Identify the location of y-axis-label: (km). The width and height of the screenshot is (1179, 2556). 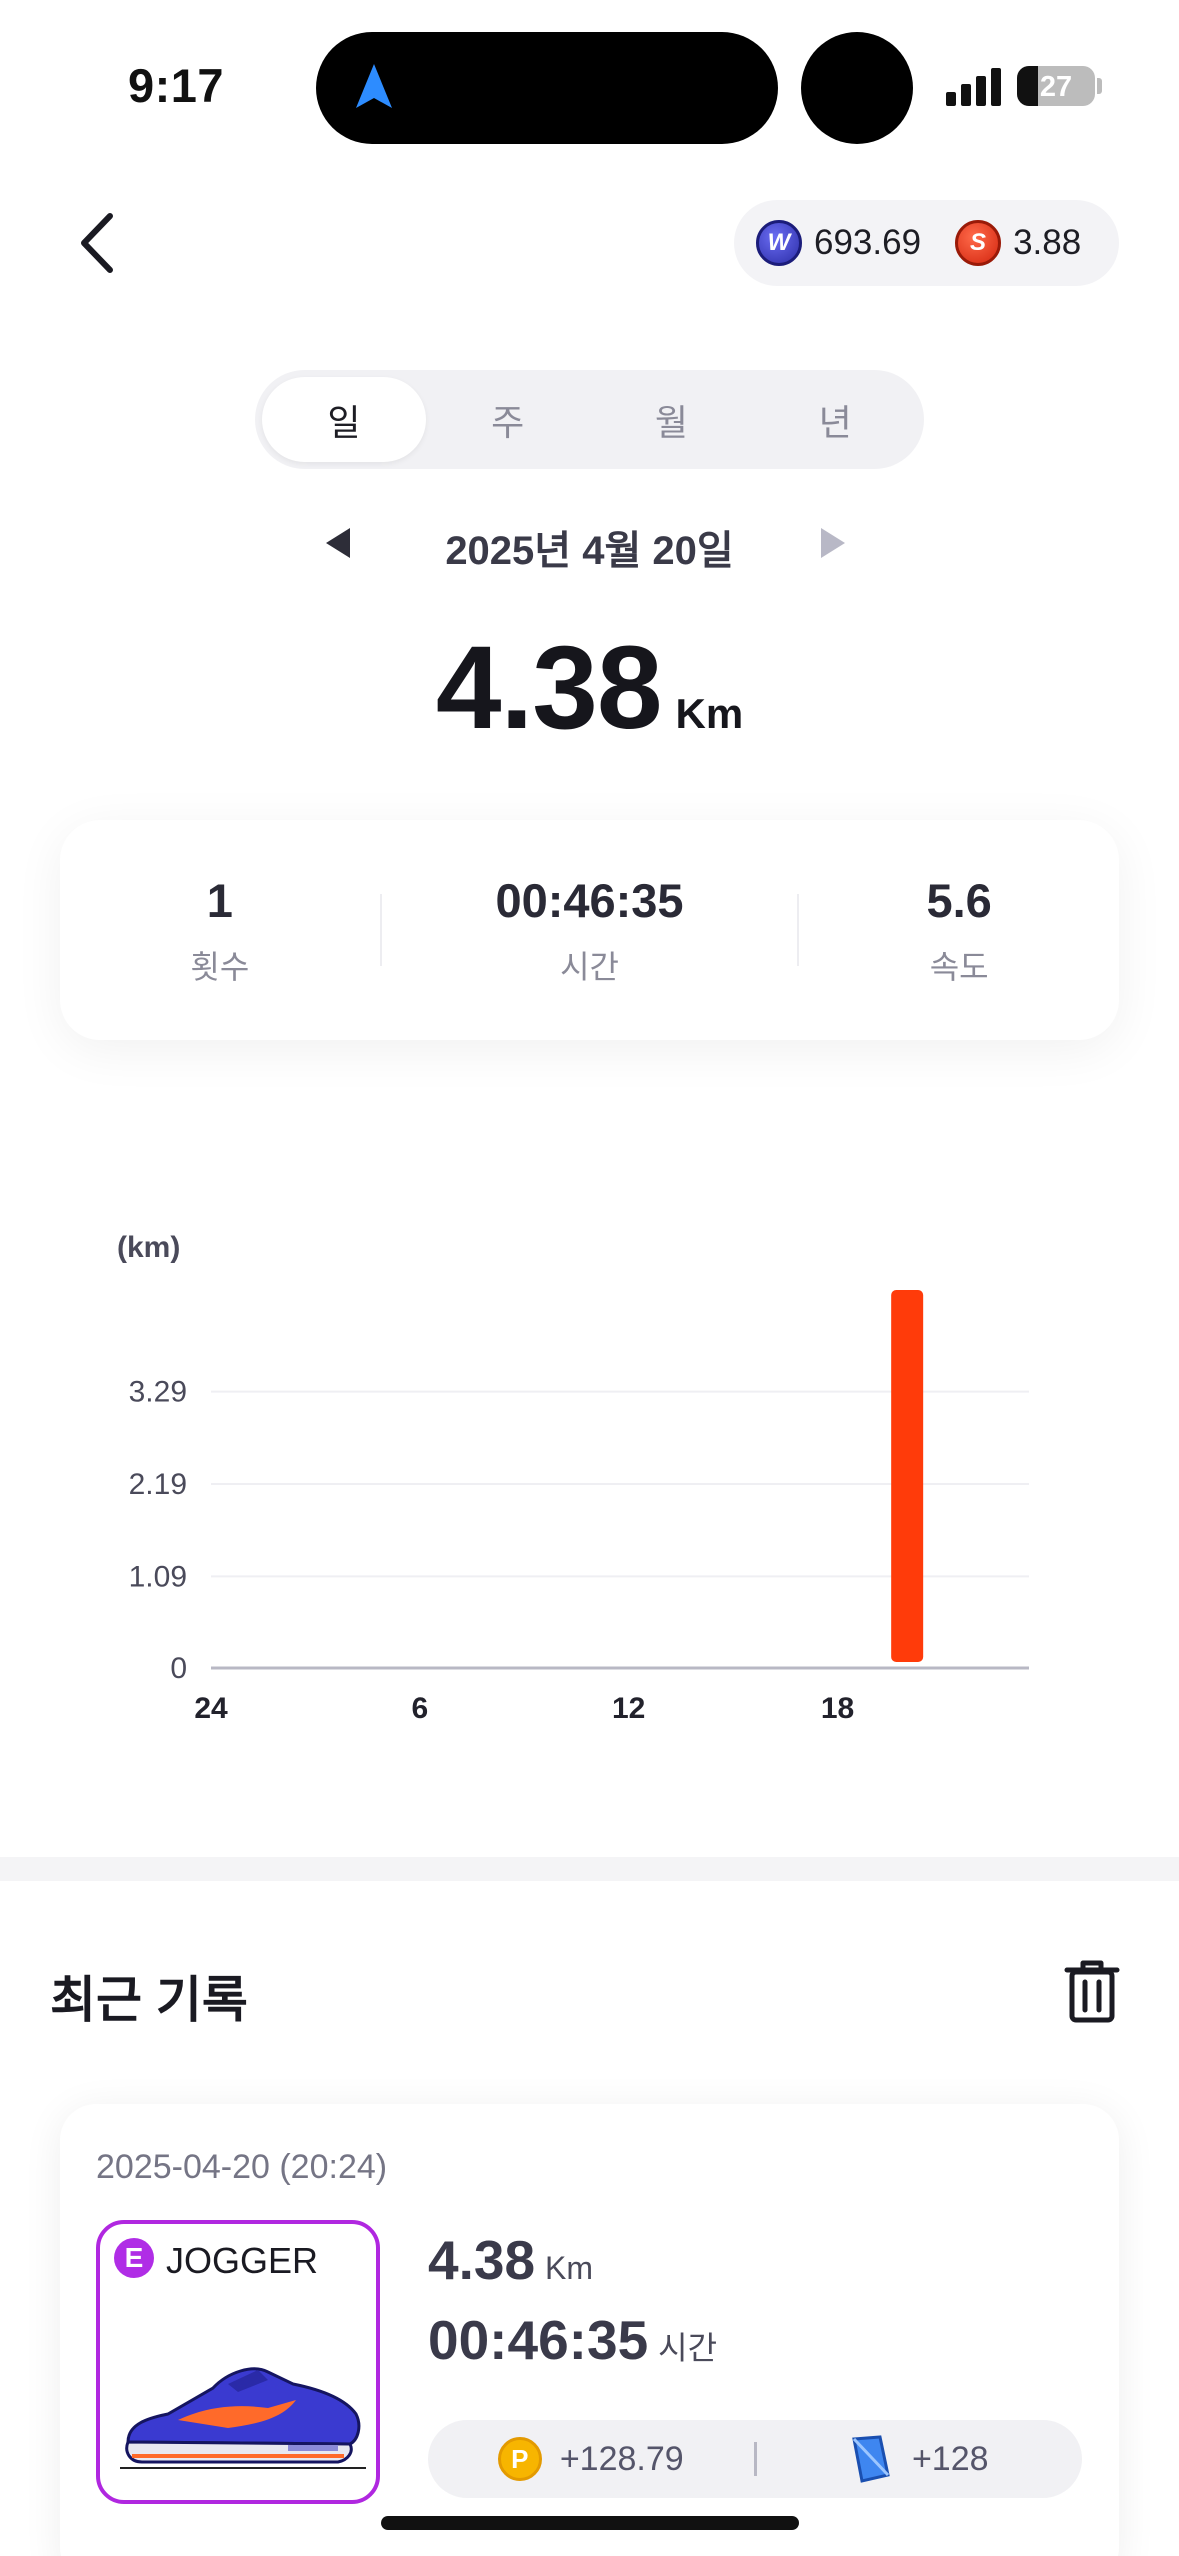
(148, 1247).